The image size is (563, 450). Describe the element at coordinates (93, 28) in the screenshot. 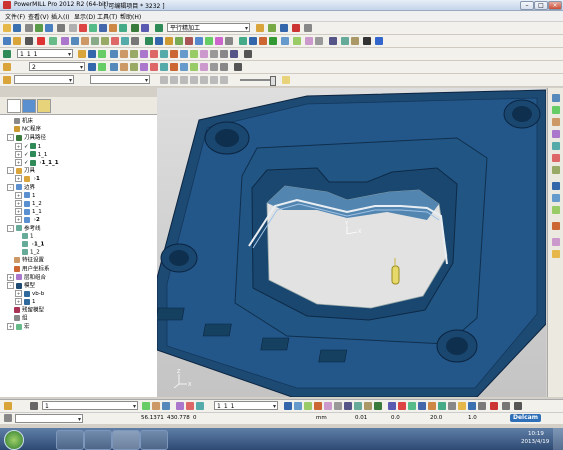

I see `feedrate-icon` at that location.